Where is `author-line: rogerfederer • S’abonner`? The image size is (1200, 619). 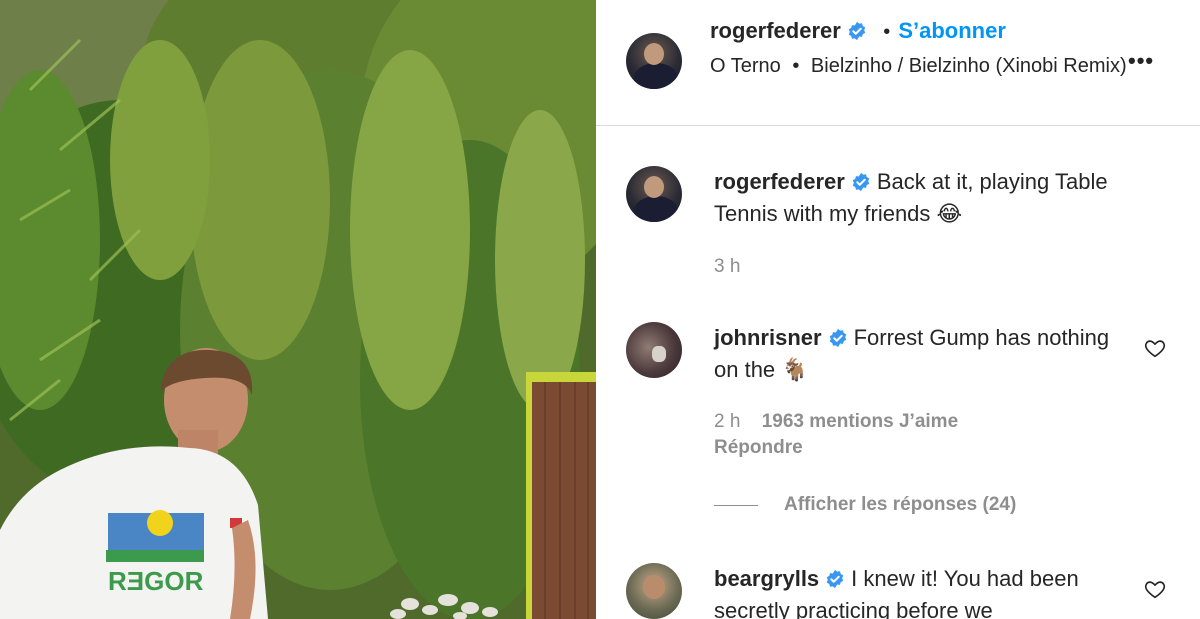 author-line: rogerfederer • S’abonner is located at coordinates (858, 31).